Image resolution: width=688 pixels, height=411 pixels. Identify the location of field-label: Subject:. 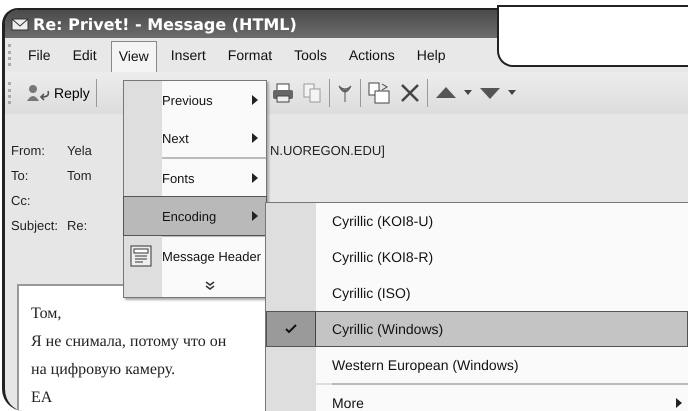
(35, 225).